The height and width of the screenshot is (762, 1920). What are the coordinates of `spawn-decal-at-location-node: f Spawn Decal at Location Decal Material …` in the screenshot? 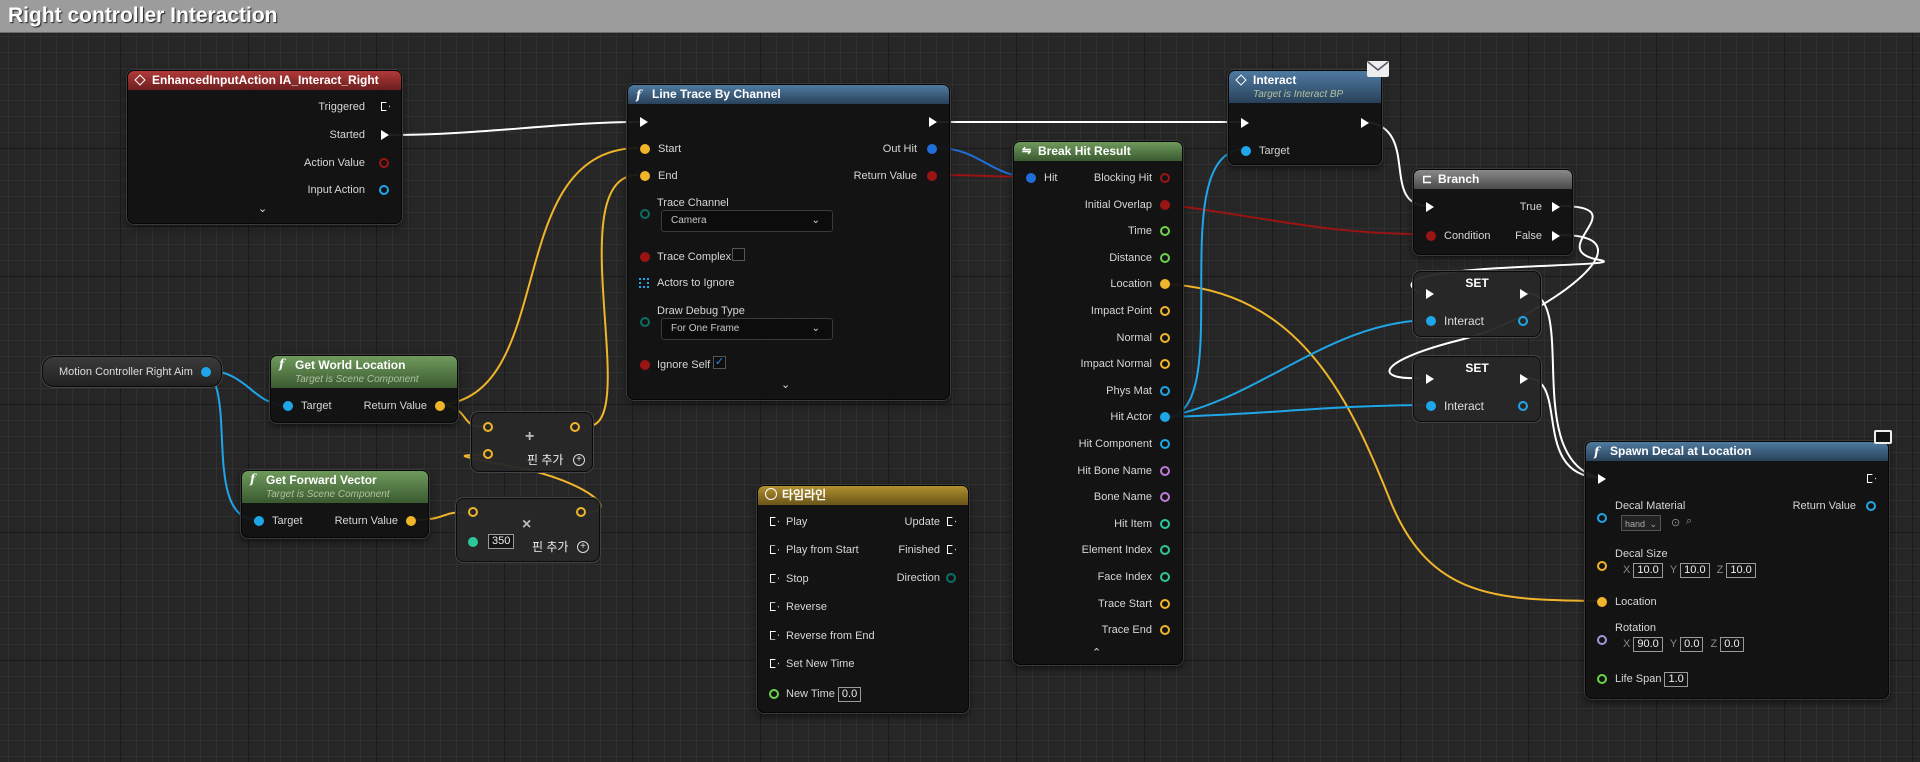 It's located at (1737, 570).